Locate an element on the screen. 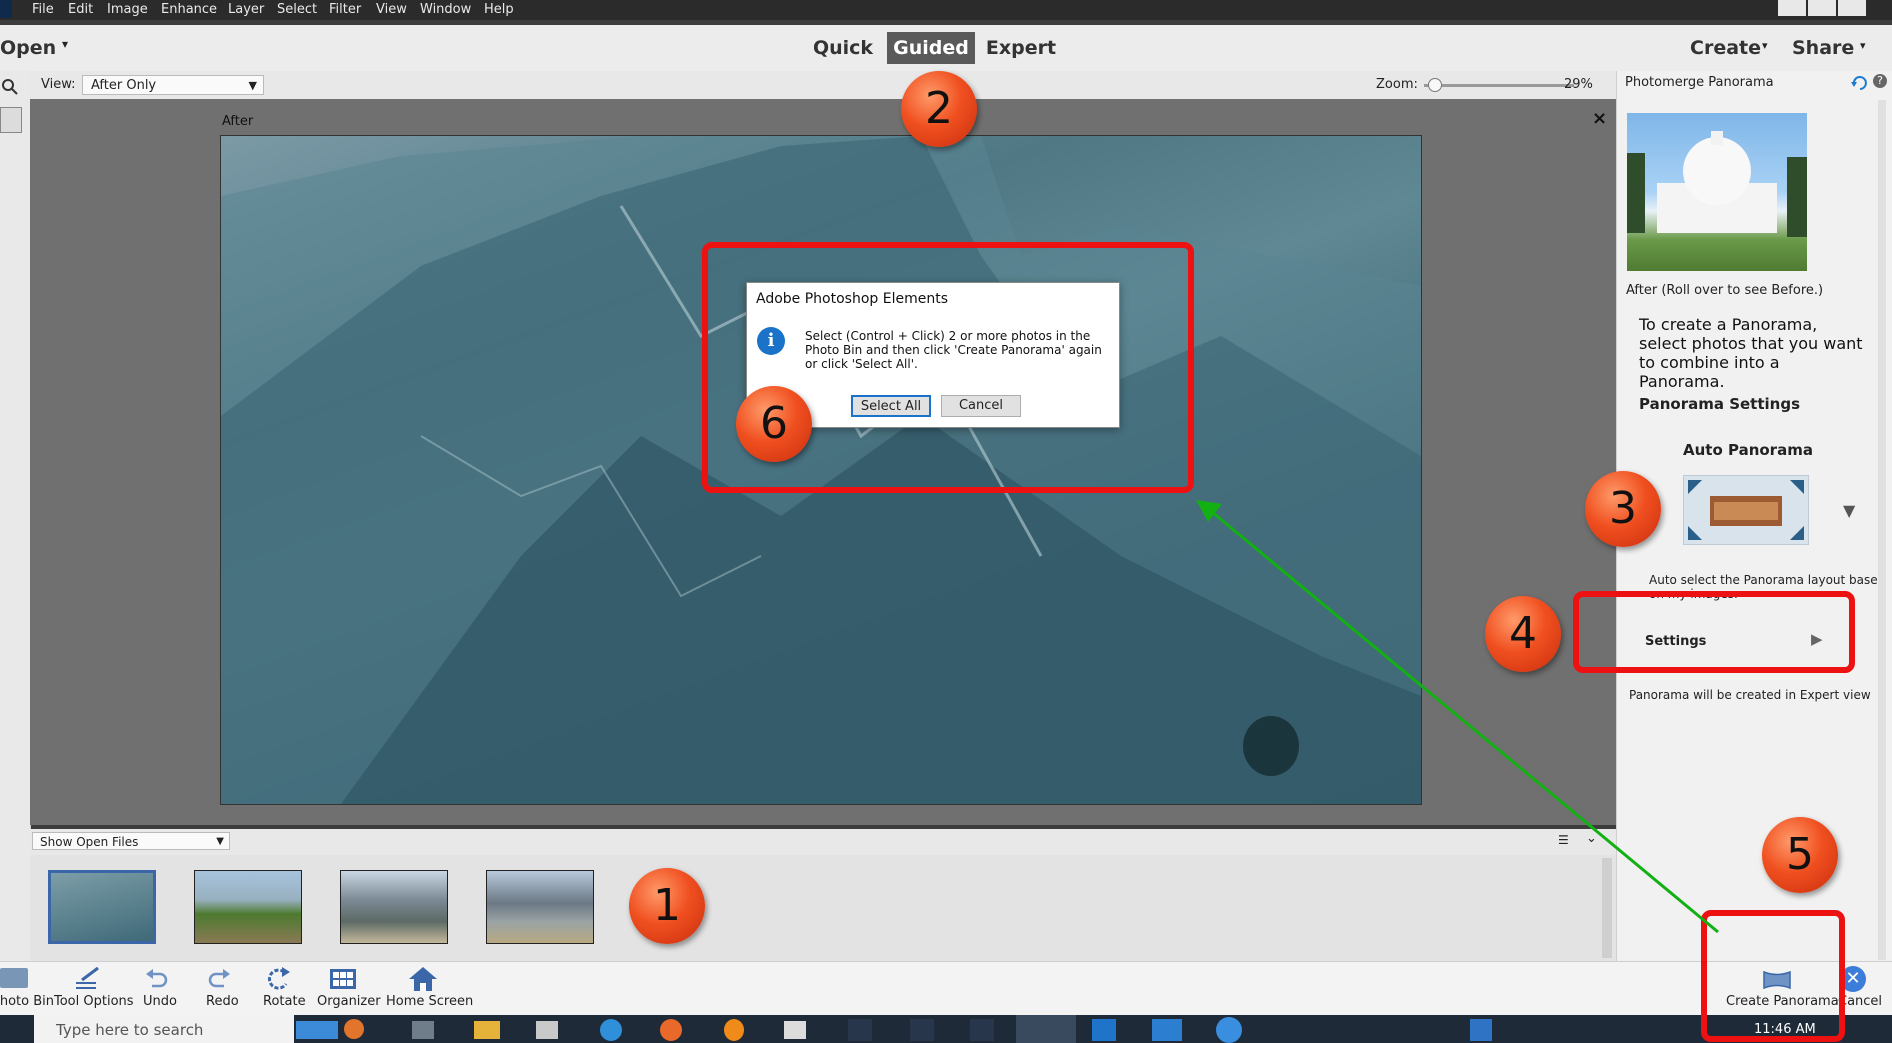 This screenshot has width=1892, height=1043. telegram-icon is located at coordinates (611, 1030).